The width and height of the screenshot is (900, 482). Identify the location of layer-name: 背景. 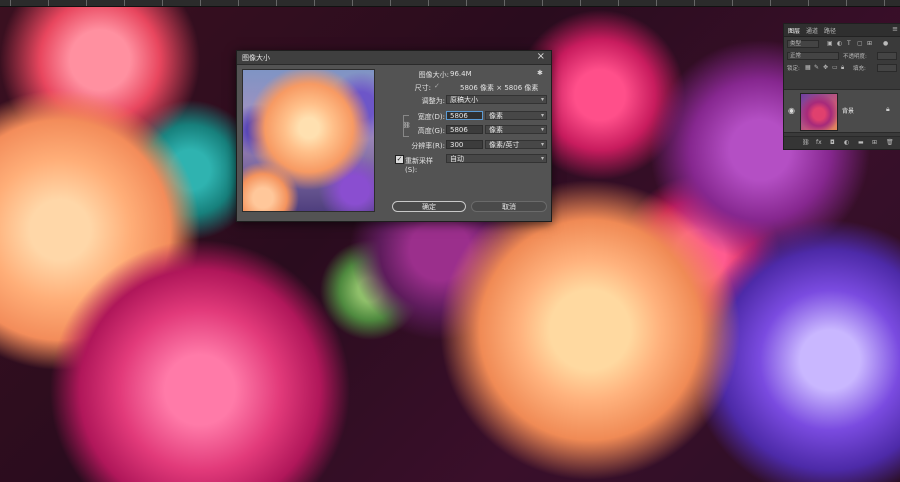
(848, 111).